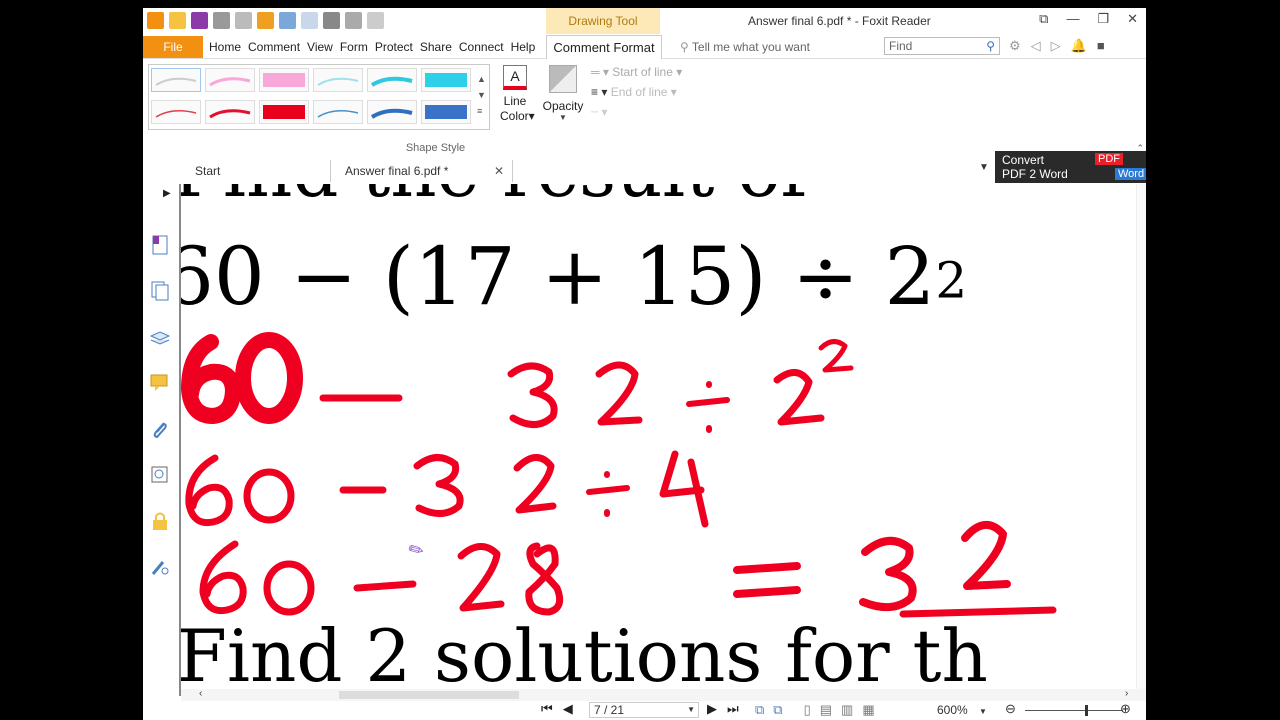  I want to click on next-result-icon: ▷, so click(1056, 46).